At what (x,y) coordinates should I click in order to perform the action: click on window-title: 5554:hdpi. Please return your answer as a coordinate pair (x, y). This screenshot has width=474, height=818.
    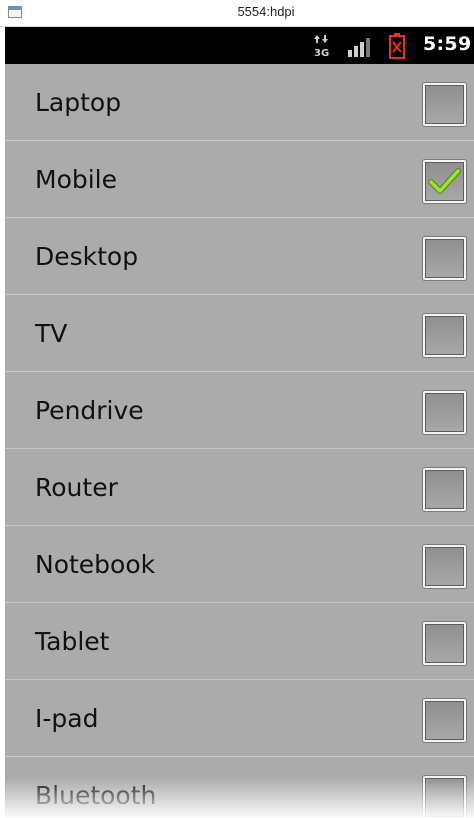
    Looking at the image, I should click on (266, 11).